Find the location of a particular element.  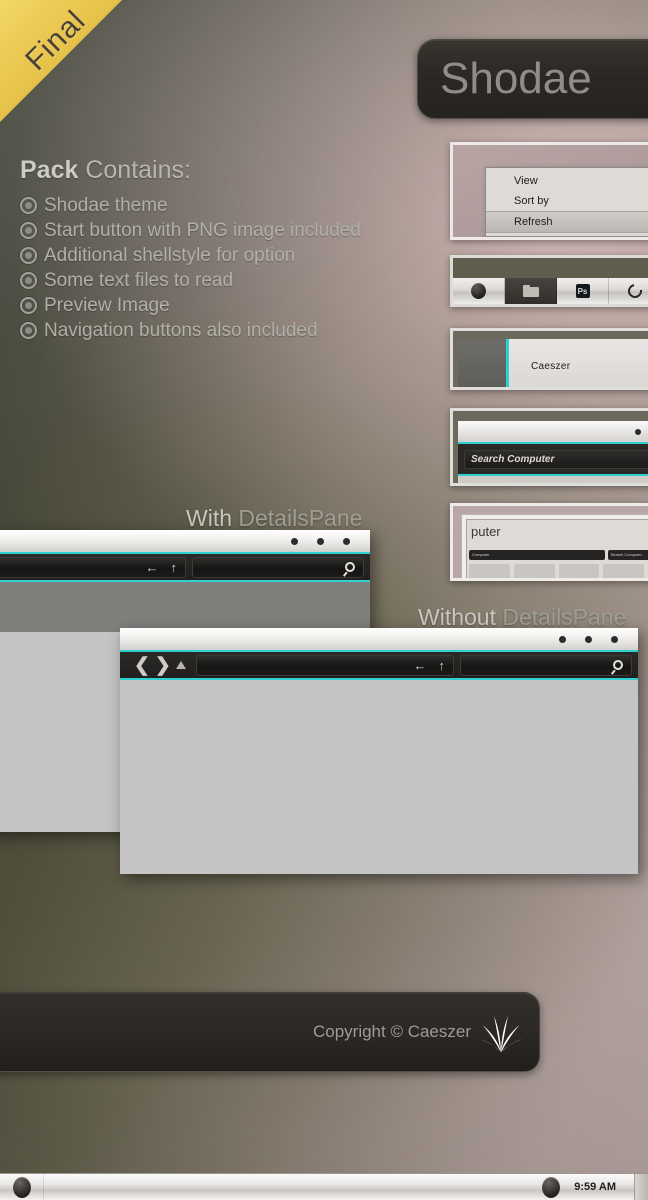

list-item-label: Additional shellstyle for option is located at coordinates (170, 256).